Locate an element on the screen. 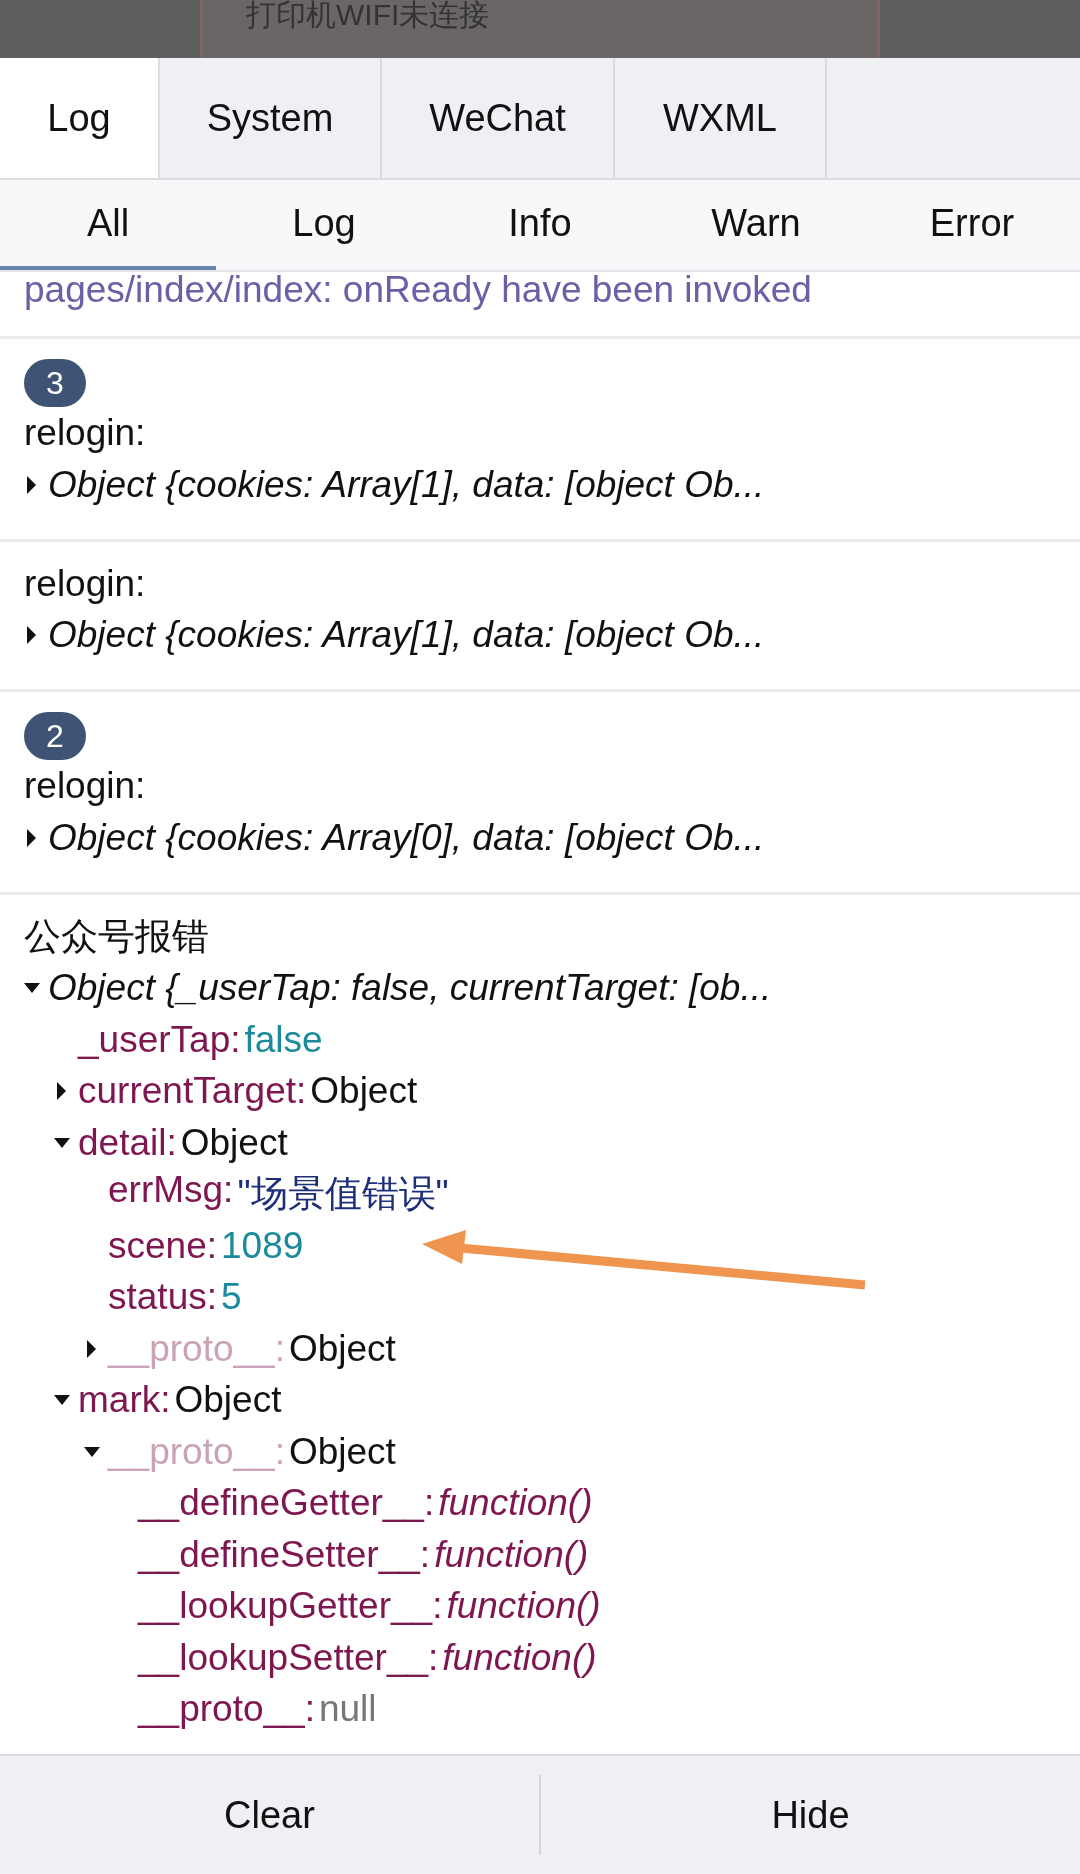 Image resolution: width=1080 pixels, height=1874 pixels. filter-tab: Warn is located at coordinates (756, 225).